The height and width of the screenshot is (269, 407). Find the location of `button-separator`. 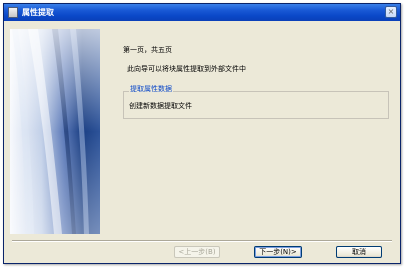

button-separator is located at coordinates (202, 241).